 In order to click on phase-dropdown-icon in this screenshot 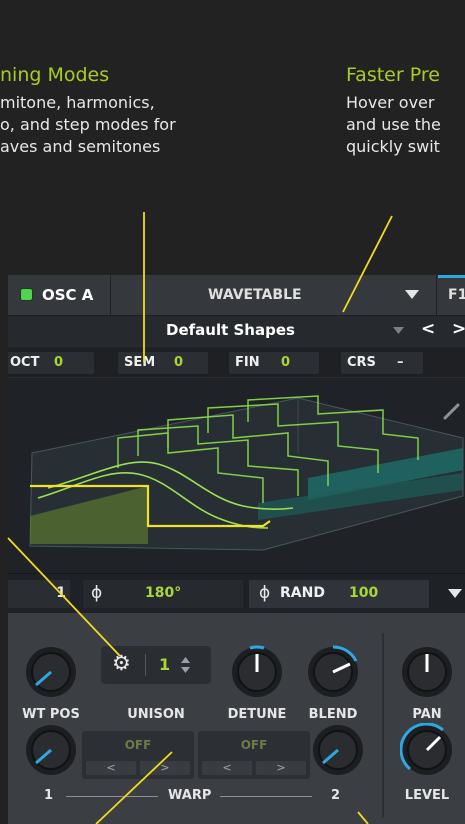, I will do `click(455, 594)`.